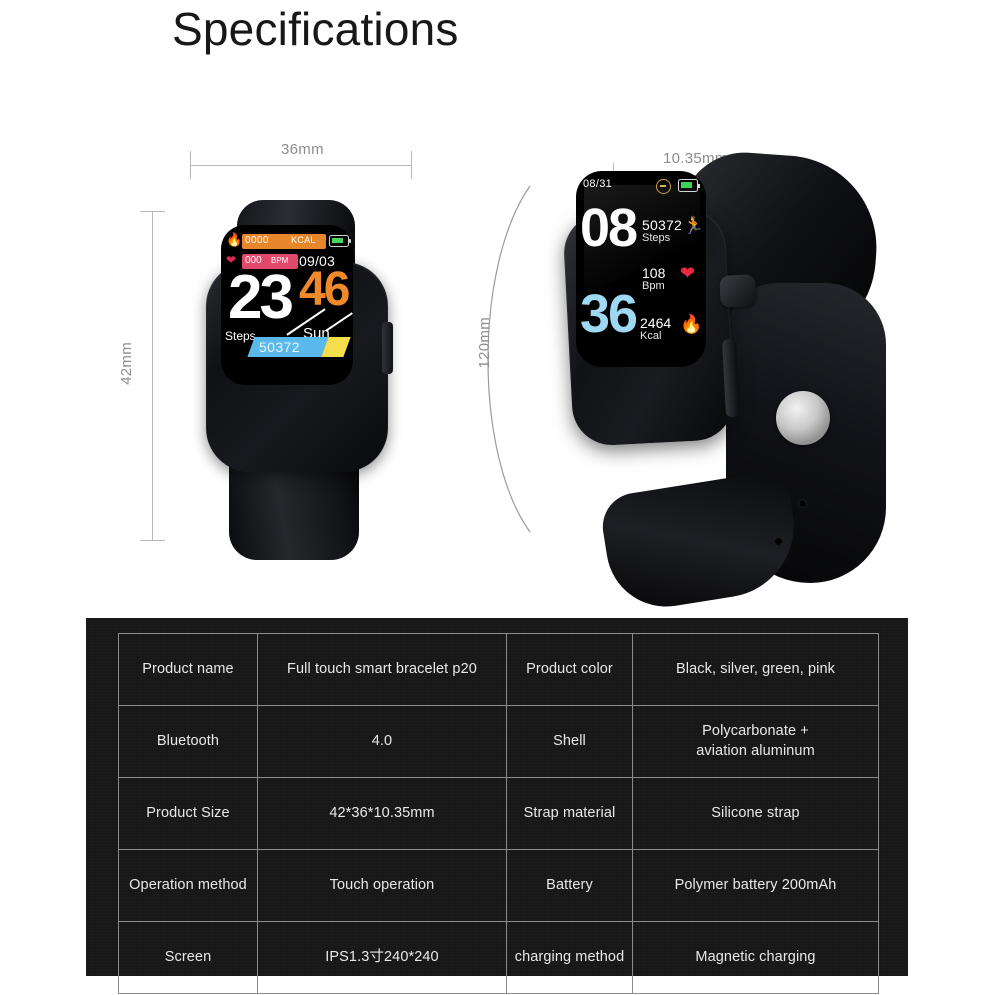  I want to click on spec-label: Strap material, so click(569, 813).